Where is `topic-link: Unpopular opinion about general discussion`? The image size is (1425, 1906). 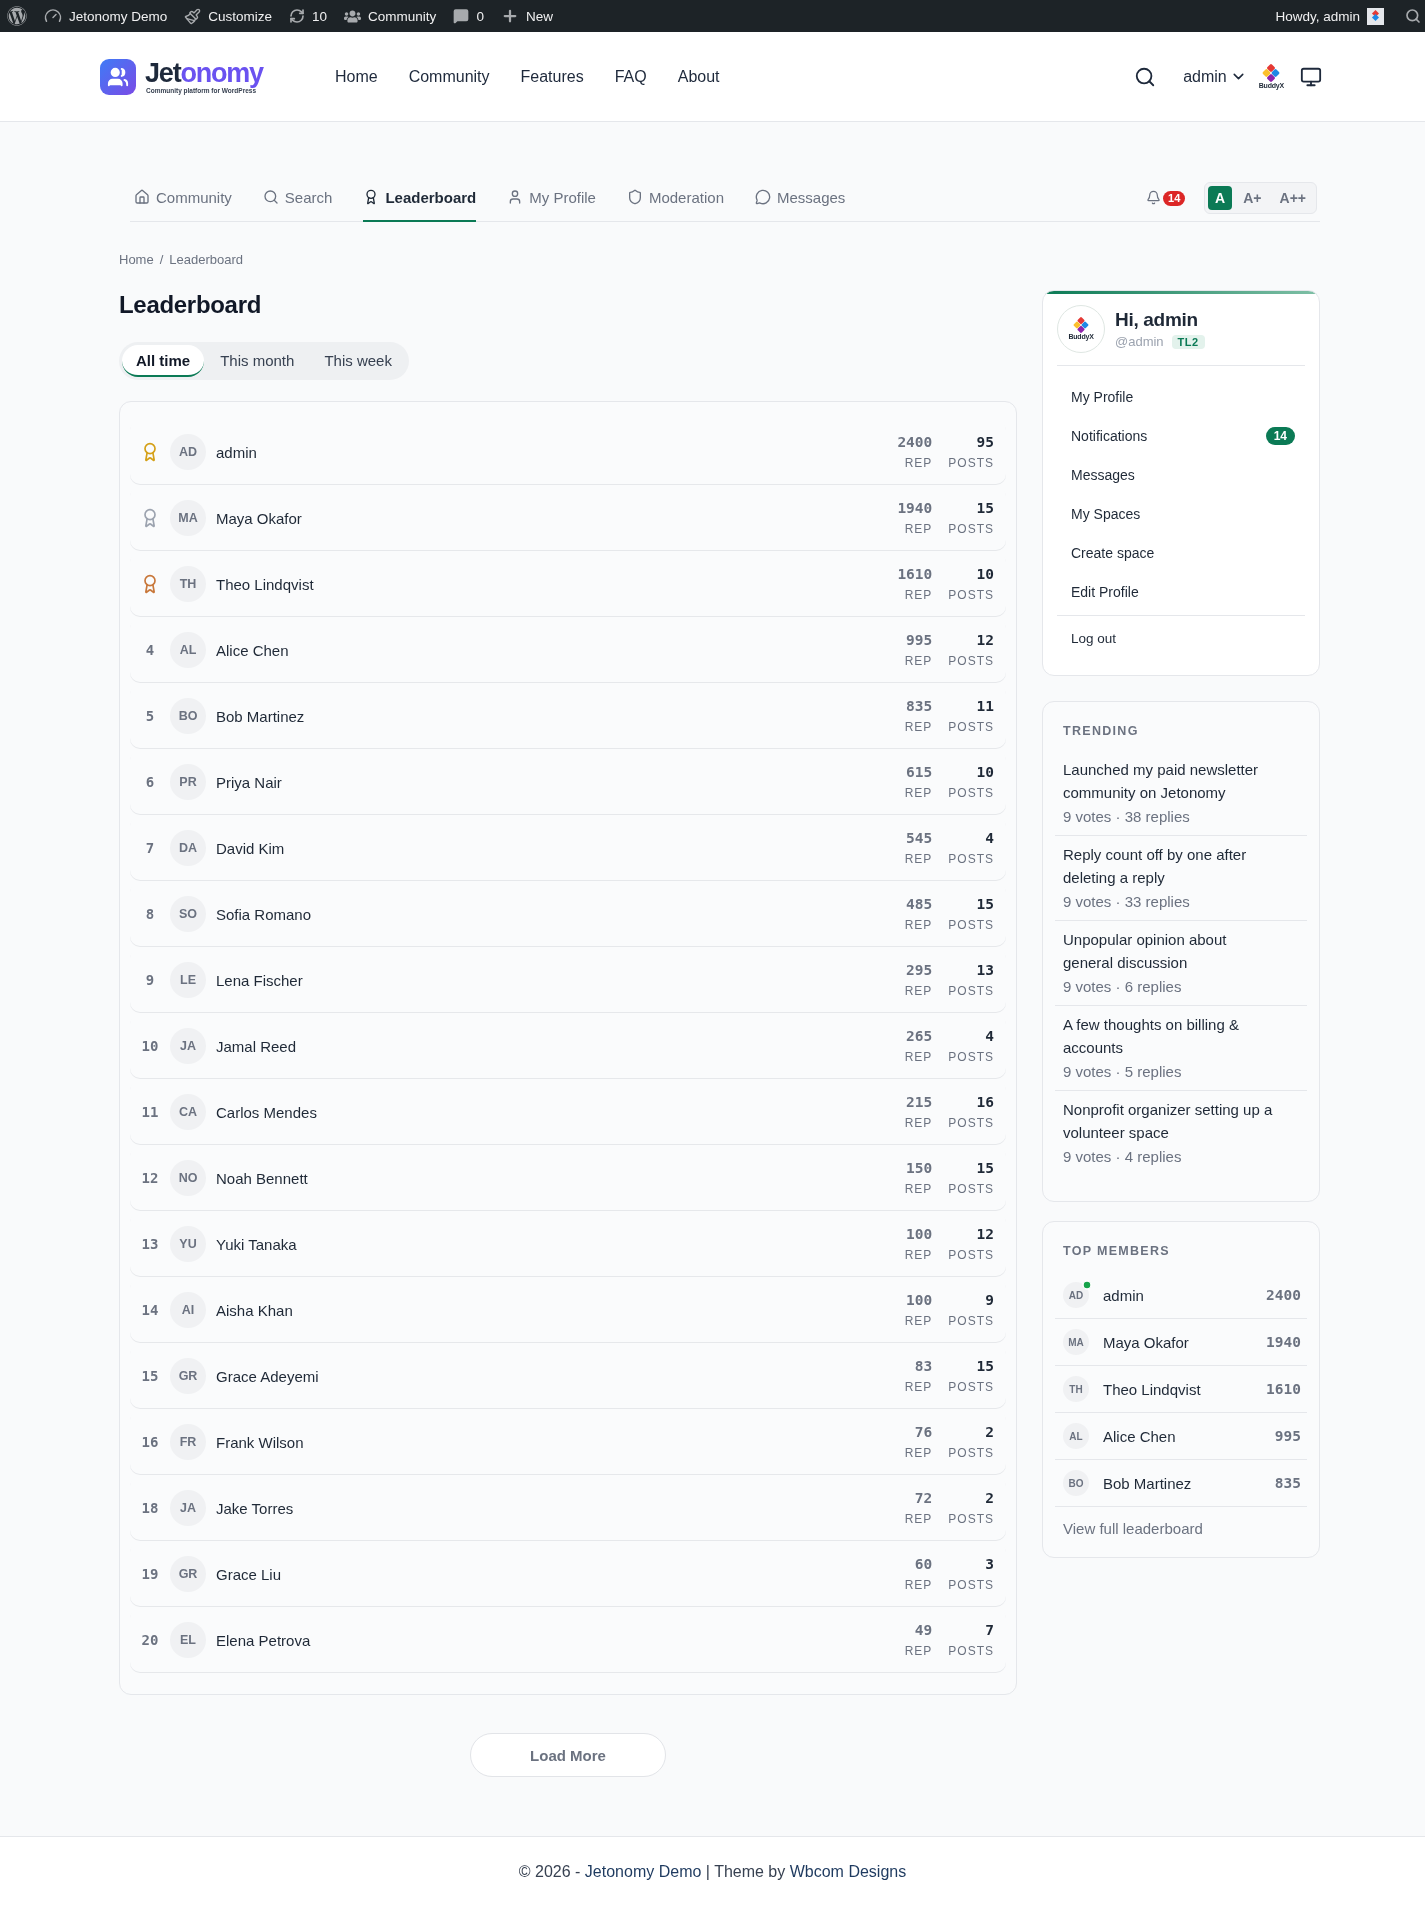
topic-link: Unpopular opinion about general discussion is located at coordinates (1170, 951).